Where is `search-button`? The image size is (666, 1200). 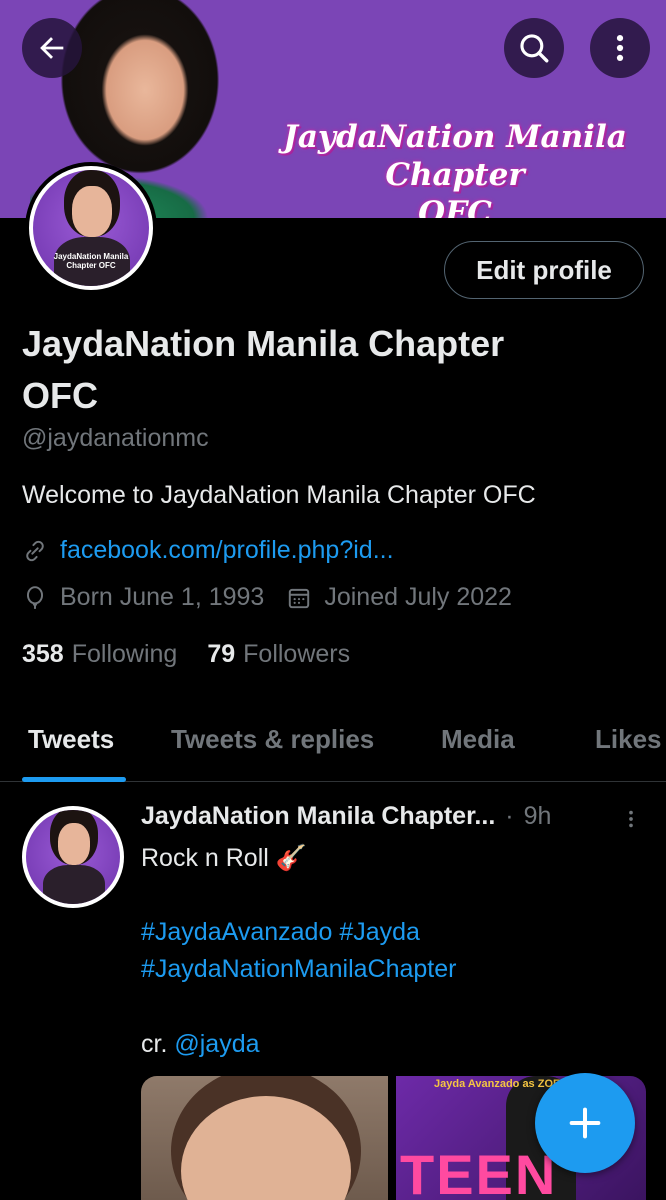 search-button is located at coordinates (534, 48).